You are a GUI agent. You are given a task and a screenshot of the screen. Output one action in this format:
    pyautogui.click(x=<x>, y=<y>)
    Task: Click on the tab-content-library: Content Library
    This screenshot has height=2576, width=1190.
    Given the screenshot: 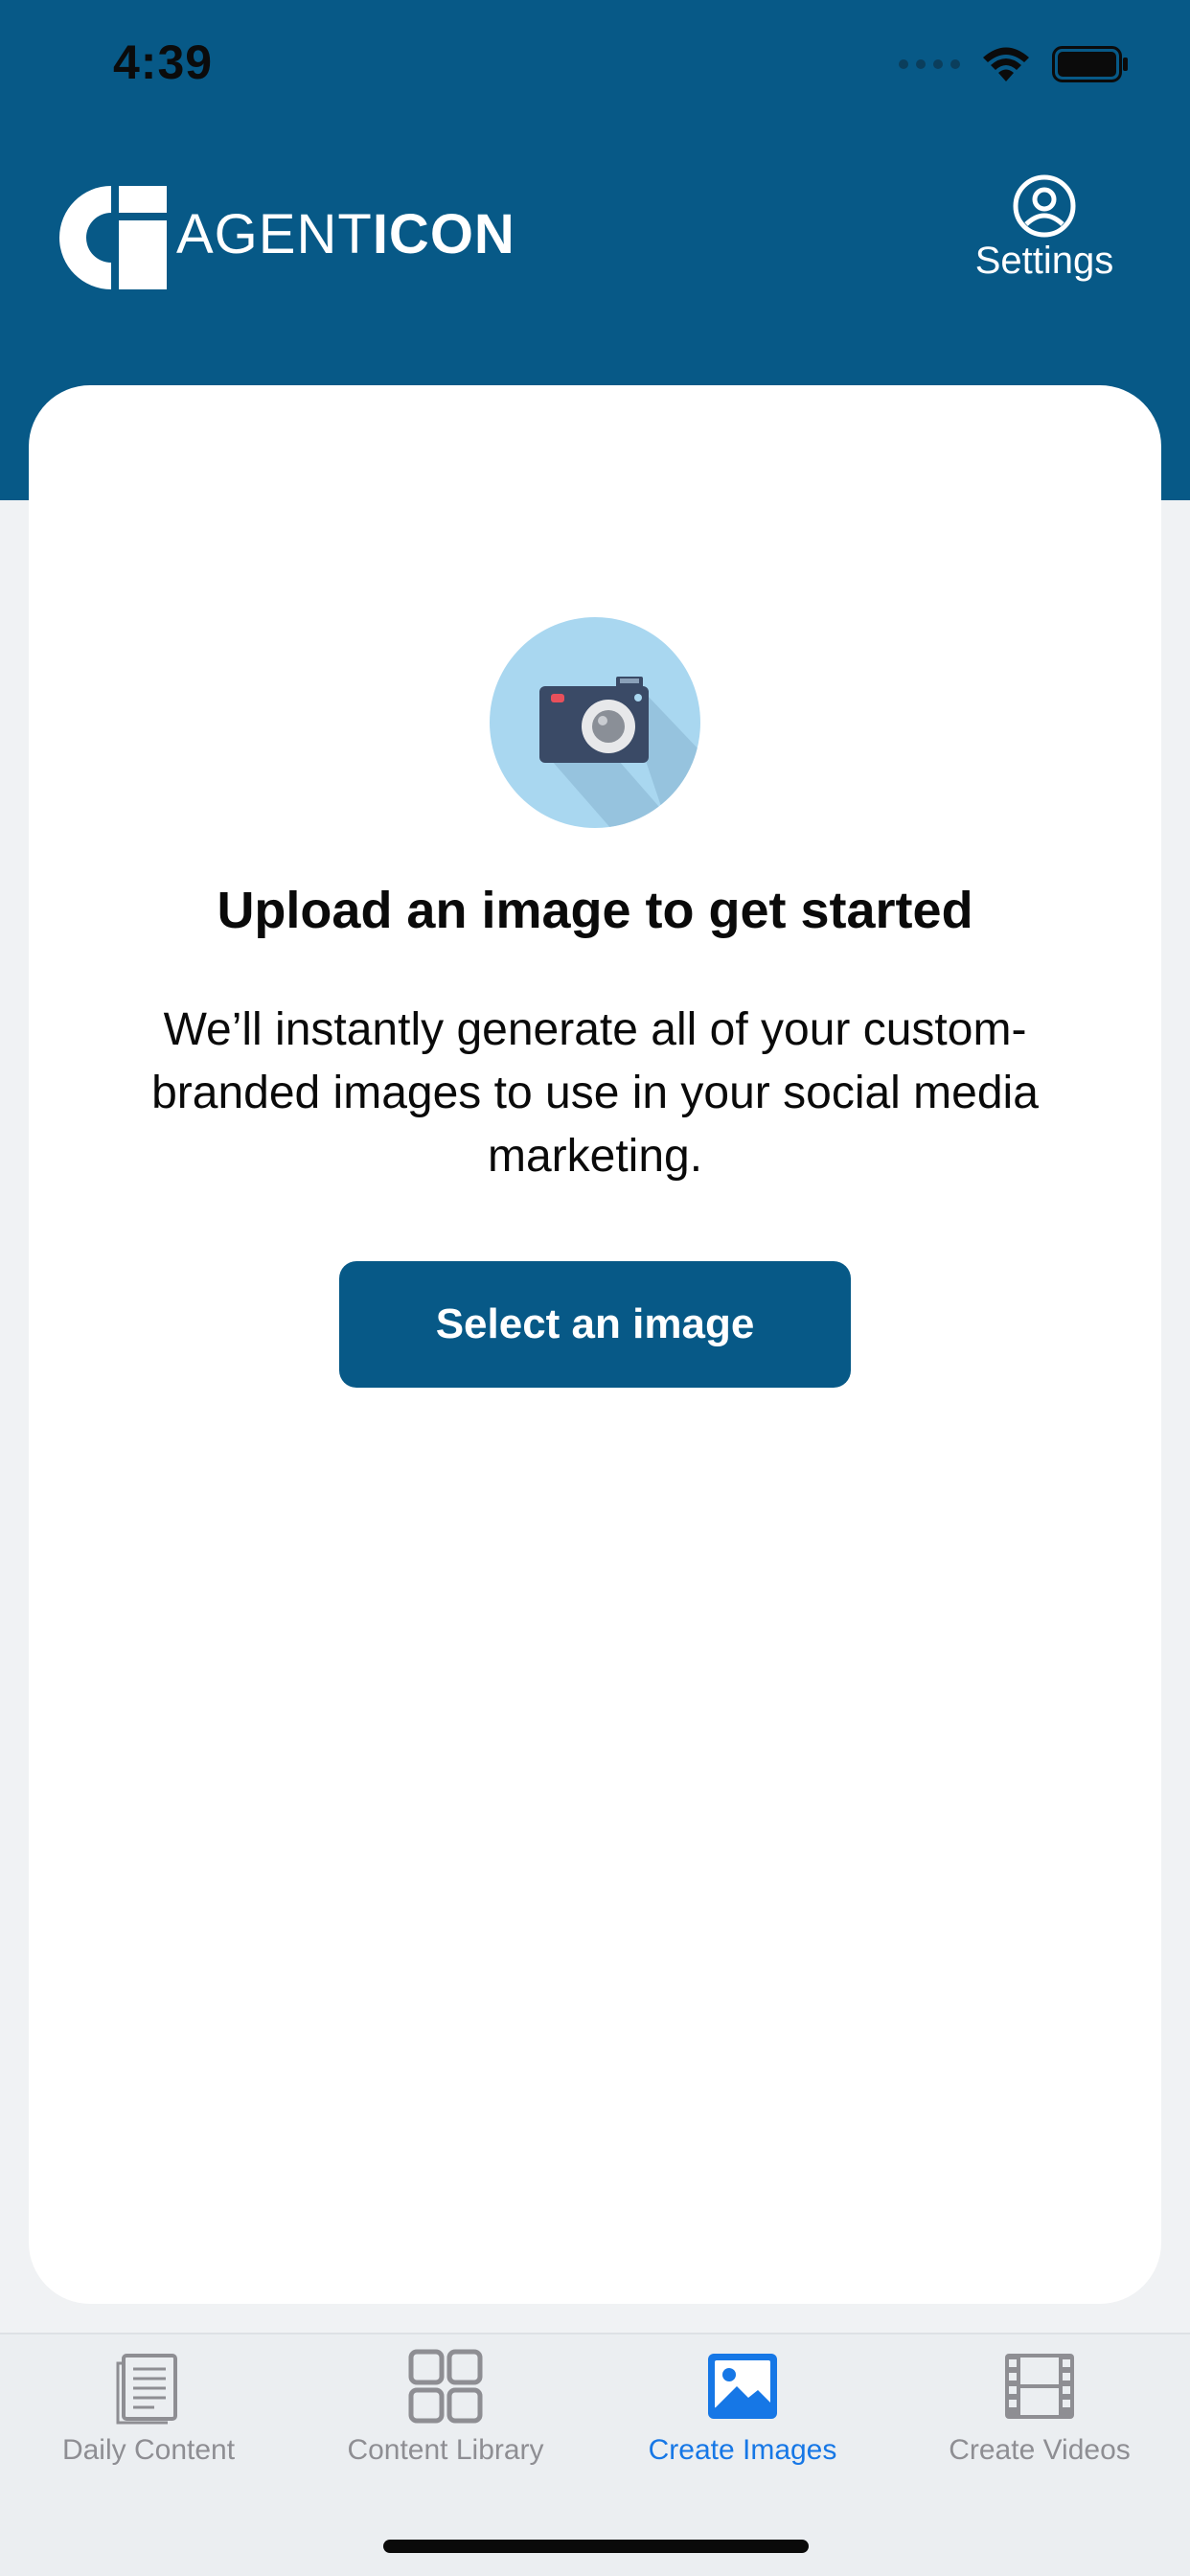 What is the action you would take?
    pyautogui.click(x=445, y=2407)
    